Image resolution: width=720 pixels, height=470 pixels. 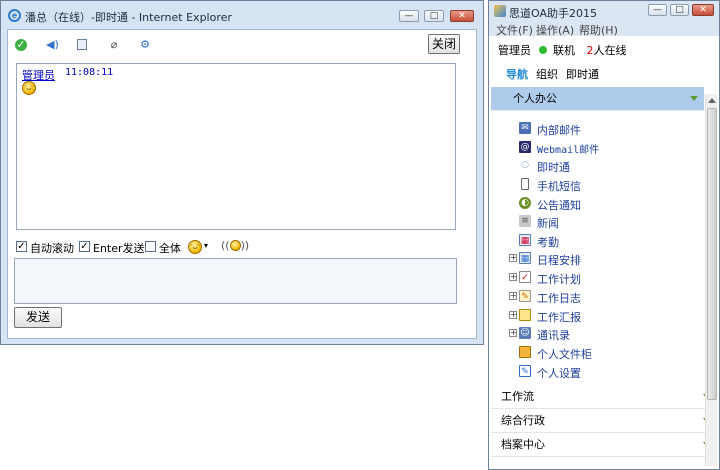 What do you see at coordinates (590, 50) in the screenshot?
I see `online-count: 2` at bounding box center [590, 50].